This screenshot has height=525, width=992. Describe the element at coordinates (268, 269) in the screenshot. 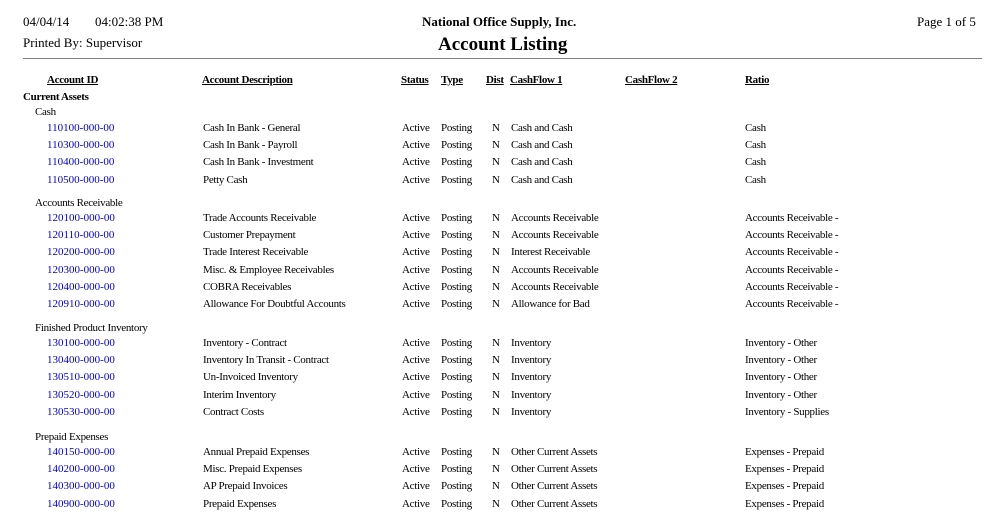

I see `account-description: Misc. & Employee Receivables` at that location.